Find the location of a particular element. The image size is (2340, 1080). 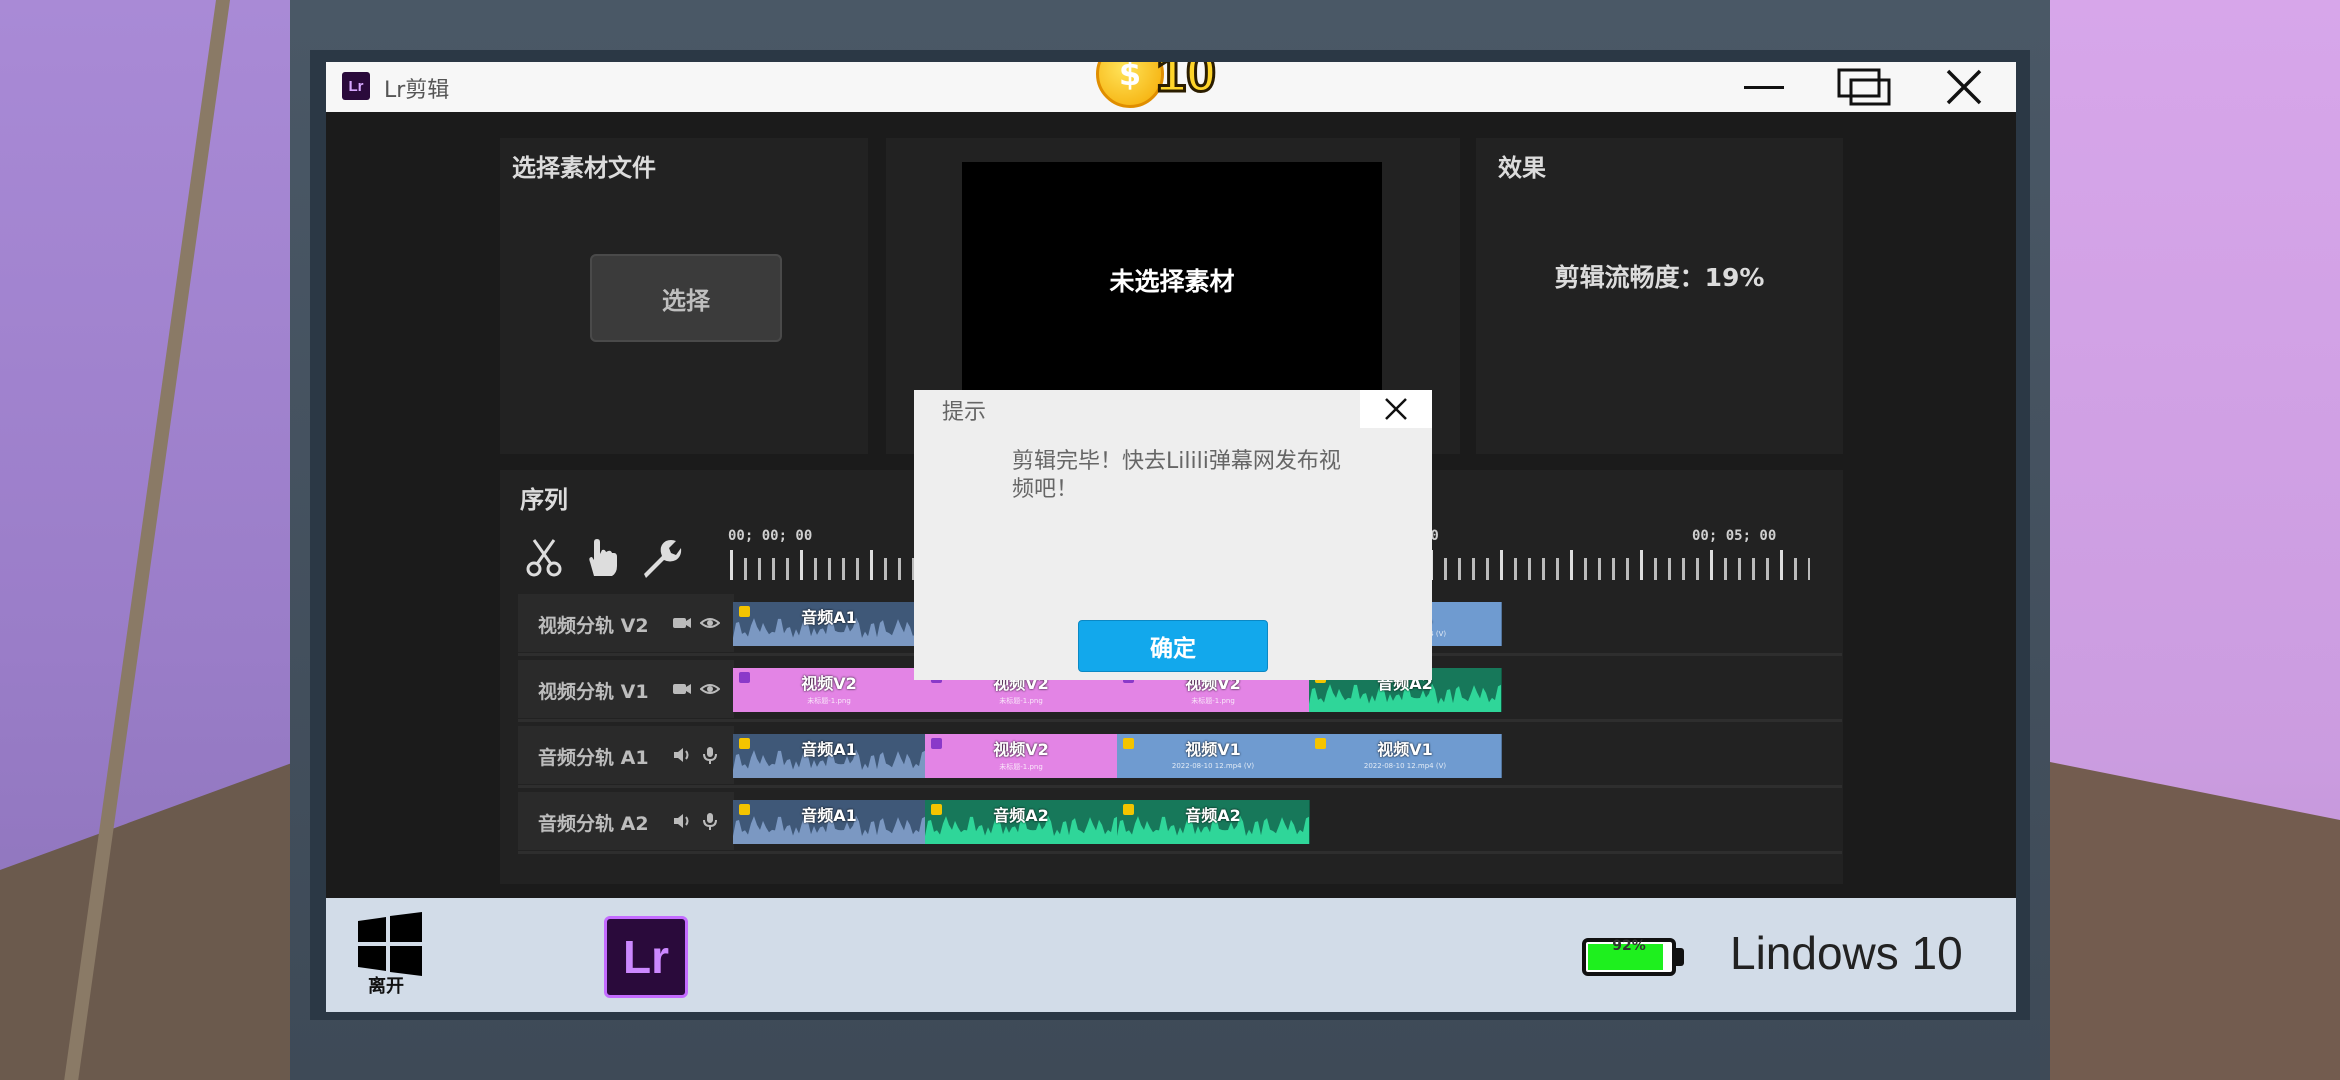

lr-app-icon: Lr is located at coordinates (356, 86).